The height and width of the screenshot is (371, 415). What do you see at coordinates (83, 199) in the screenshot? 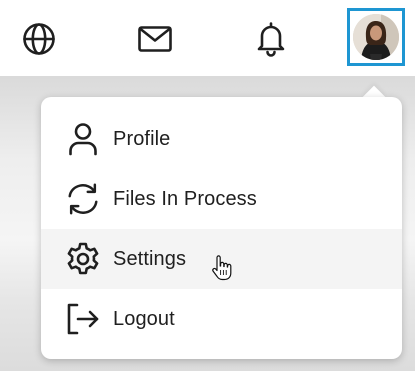
I see `refresh-icon` at bounding box center [83, 199].